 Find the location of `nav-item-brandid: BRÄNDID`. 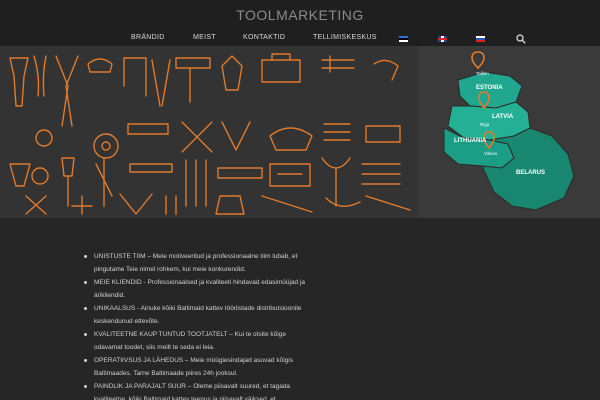

nav-item-brandid: BRÄNDID is located at coordinates (148, 37).